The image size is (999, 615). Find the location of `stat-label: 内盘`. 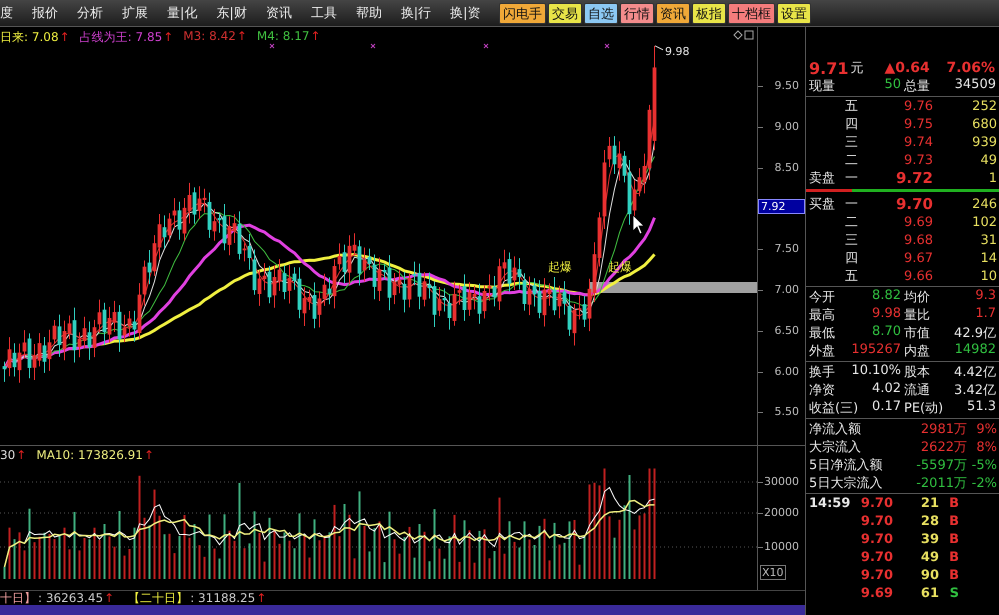

stat-label: 内盘 is located at coordinates (917, 351).